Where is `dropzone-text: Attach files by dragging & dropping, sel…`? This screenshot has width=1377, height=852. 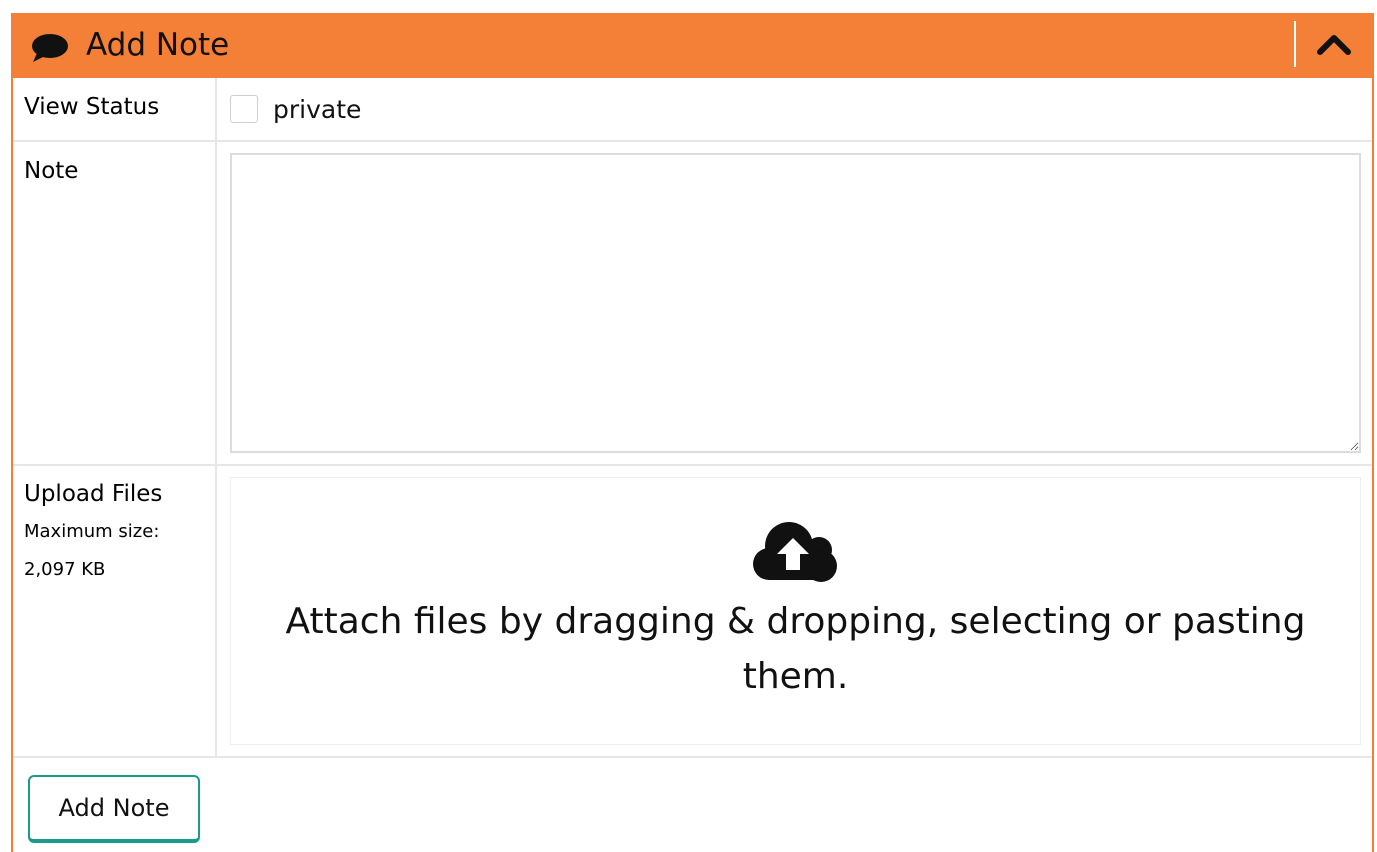
dropzone-text: Attach files by dragging & dropping, sel… is located at coordinates (795, 649).